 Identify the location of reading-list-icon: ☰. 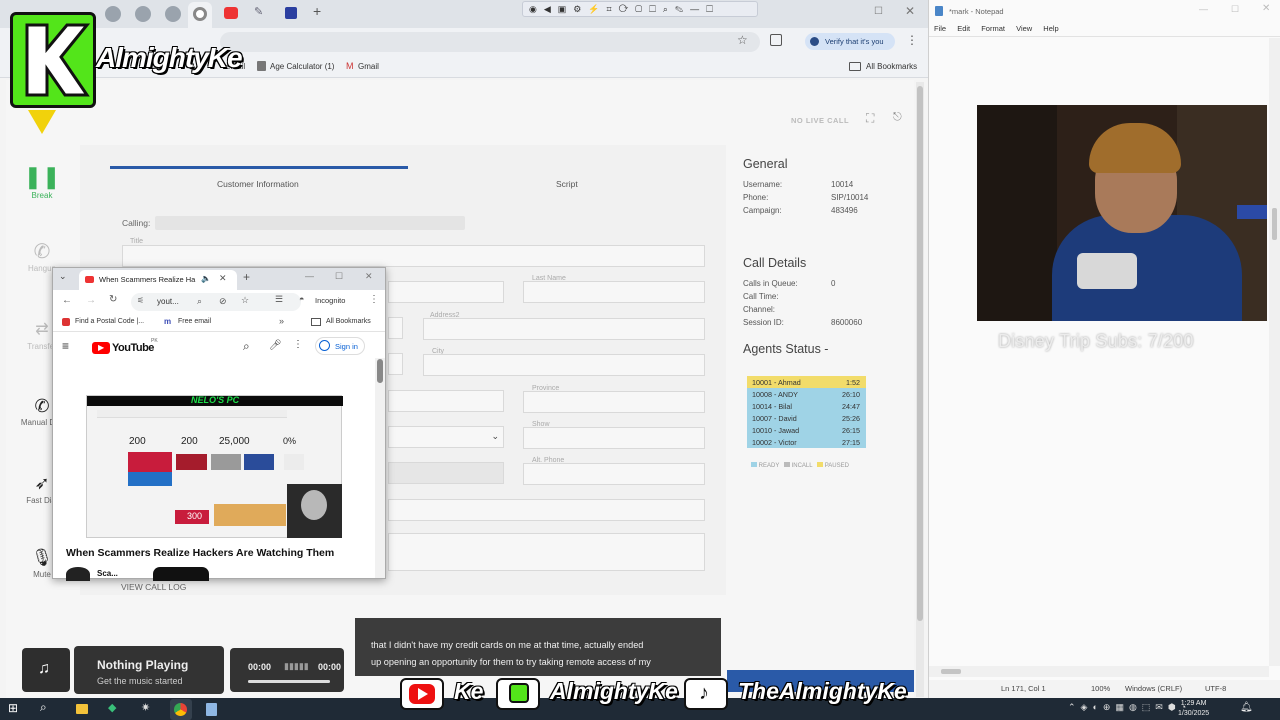
(279, 299).